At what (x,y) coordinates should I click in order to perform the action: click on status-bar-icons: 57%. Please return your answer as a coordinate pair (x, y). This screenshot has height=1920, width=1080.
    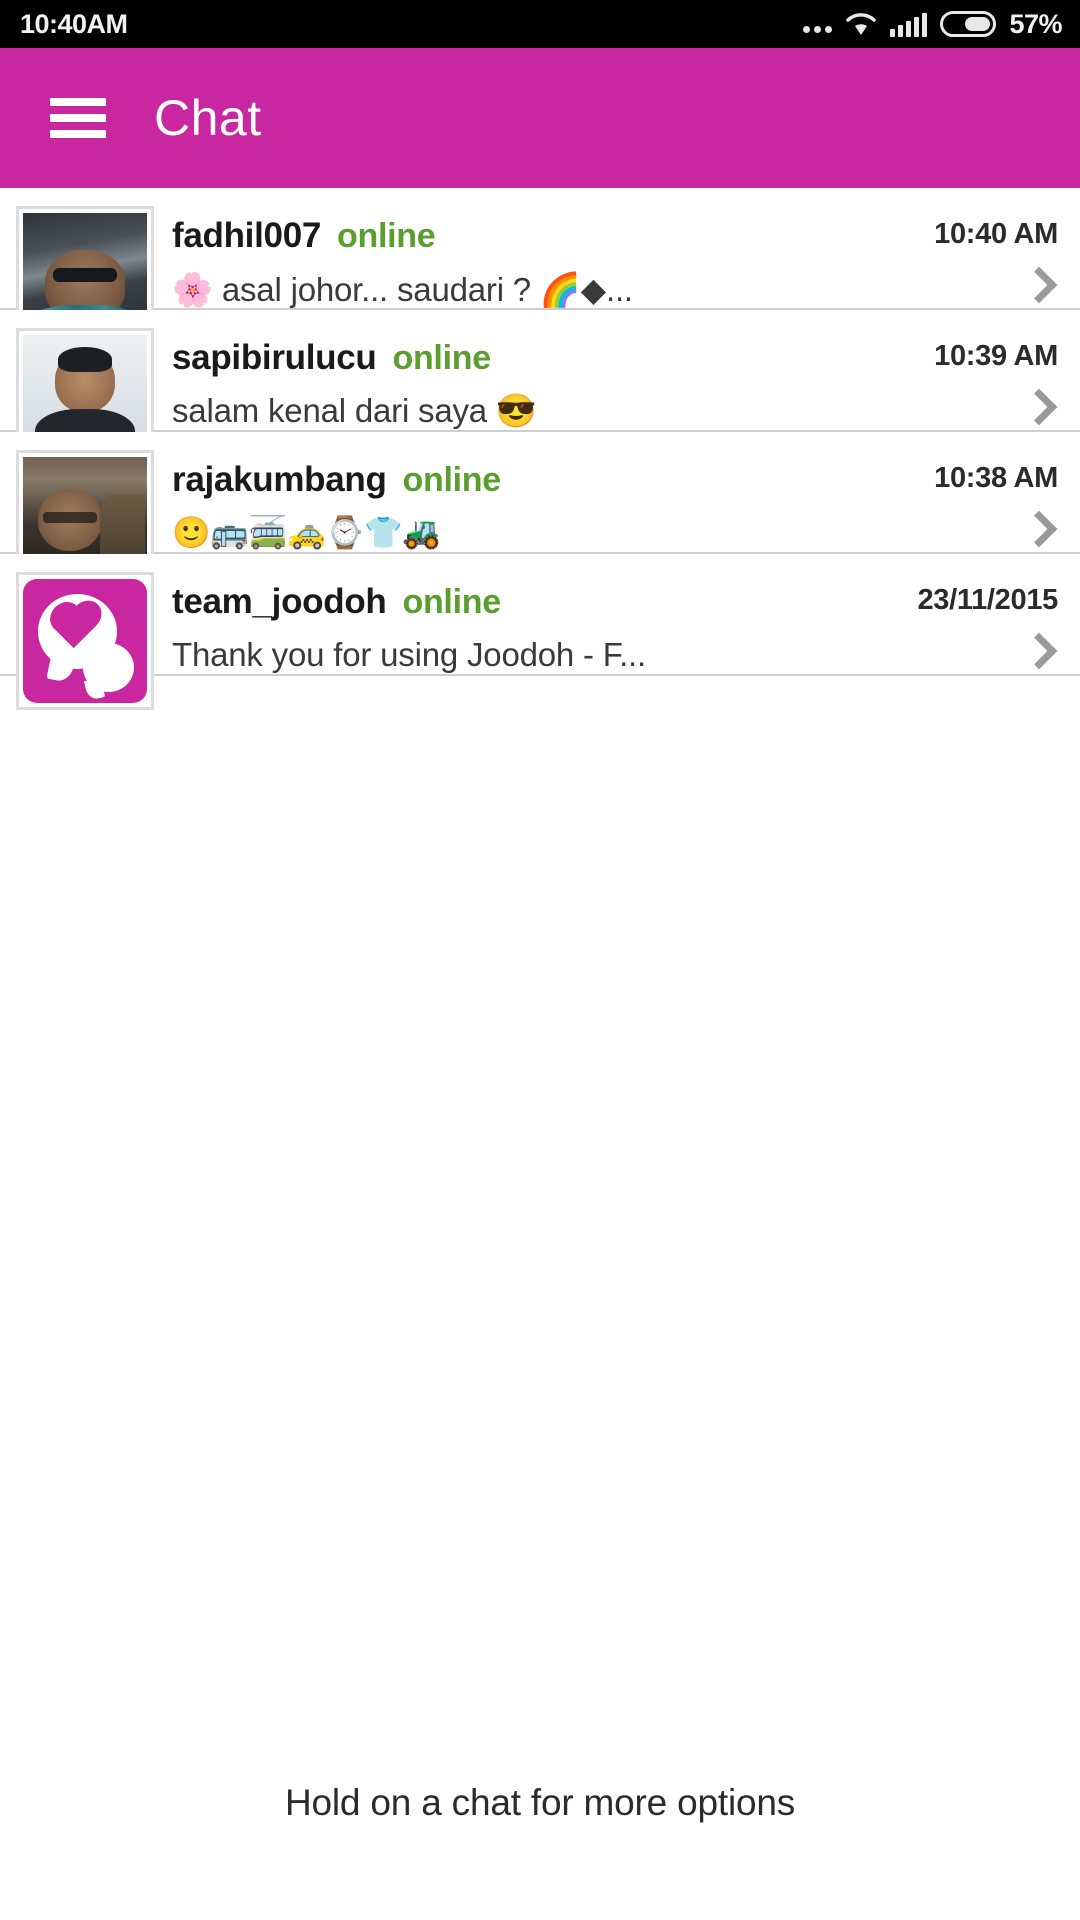
    Looking at the image, I should click on (932, 24).